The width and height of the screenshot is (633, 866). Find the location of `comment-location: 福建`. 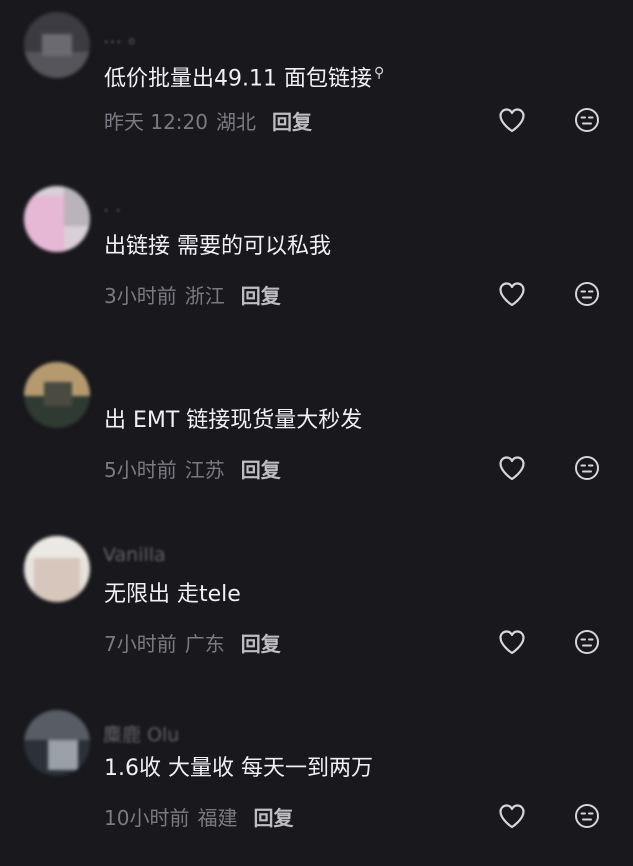

comment-location: 福建 is located at coordinates (217, 817).